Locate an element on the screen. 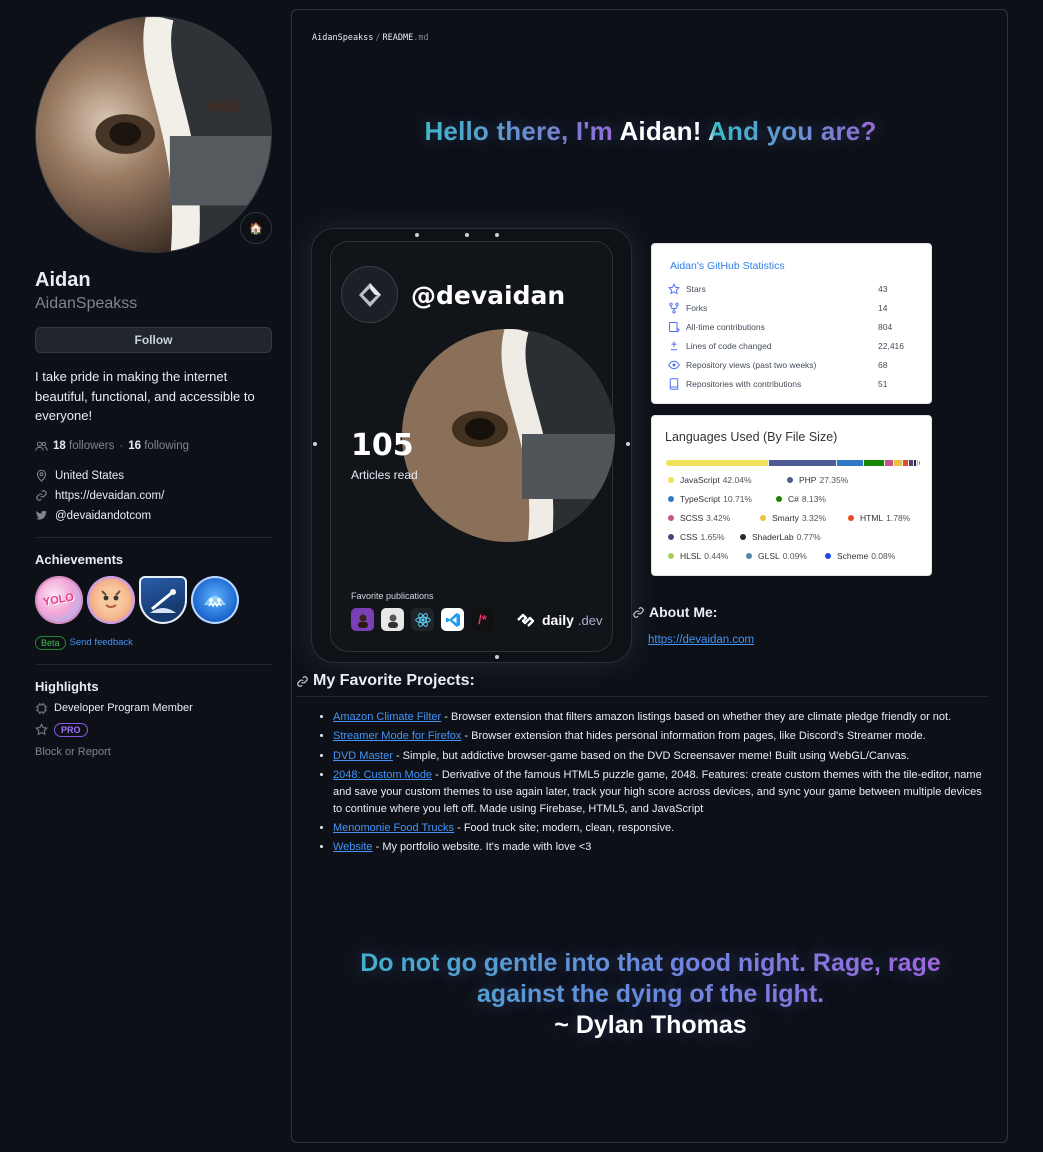  language-name: HLSL is located at coordinates (691, 556).